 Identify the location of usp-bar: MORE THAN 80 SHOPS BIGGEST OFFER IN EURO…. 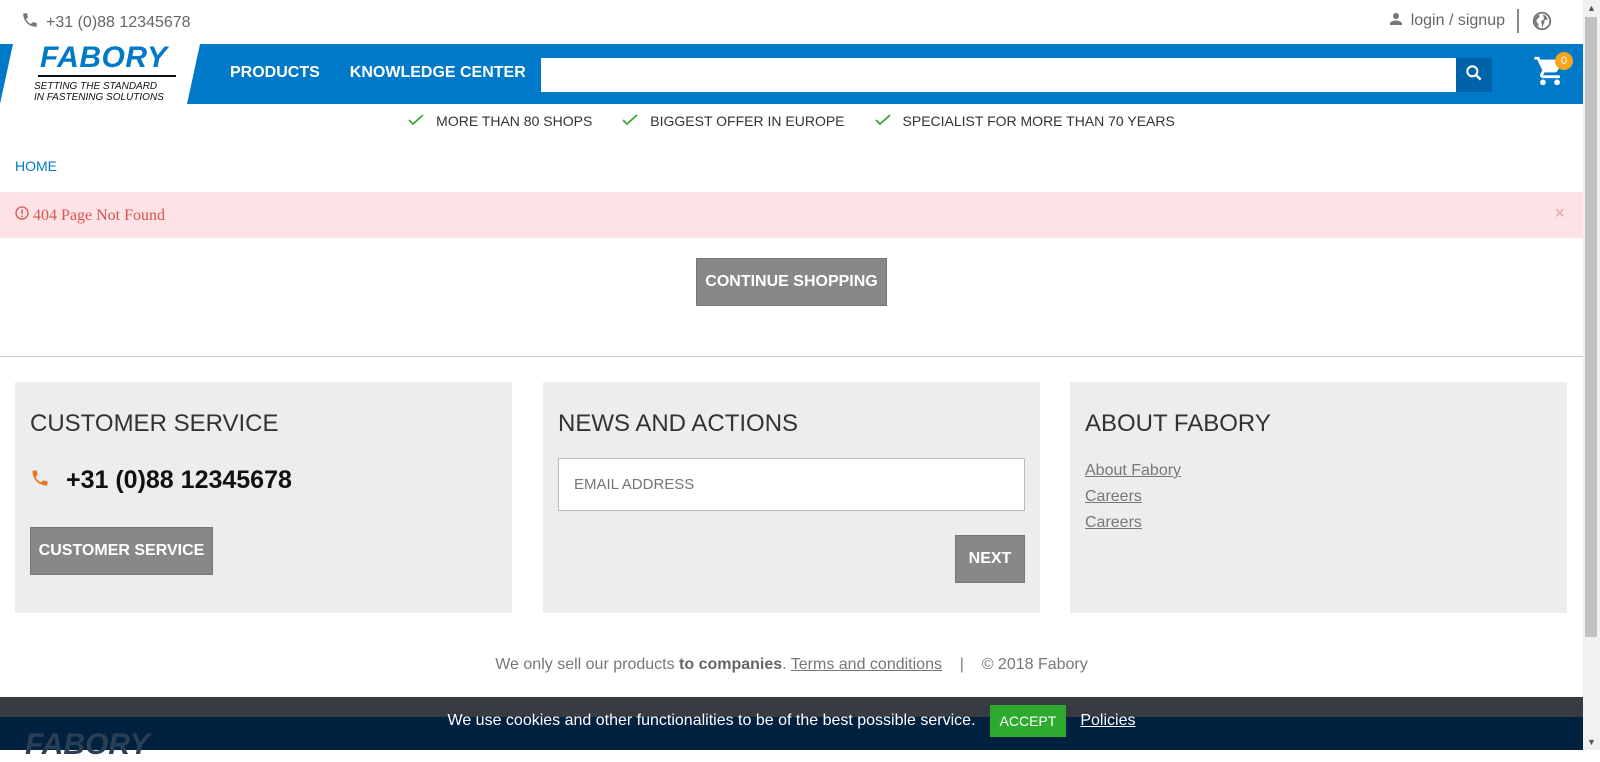
(791, 121).